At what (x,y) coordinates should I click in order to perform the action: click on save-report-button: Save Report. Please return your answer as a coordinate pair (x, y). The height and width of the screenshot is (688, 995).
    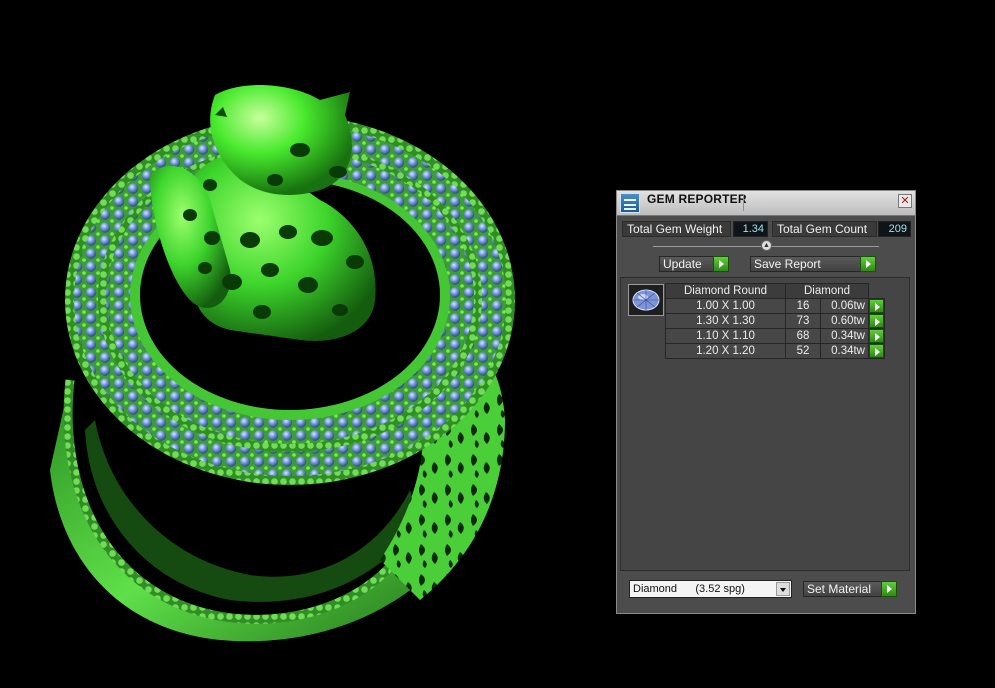
    Looking at the image, I should click on (813, 264).